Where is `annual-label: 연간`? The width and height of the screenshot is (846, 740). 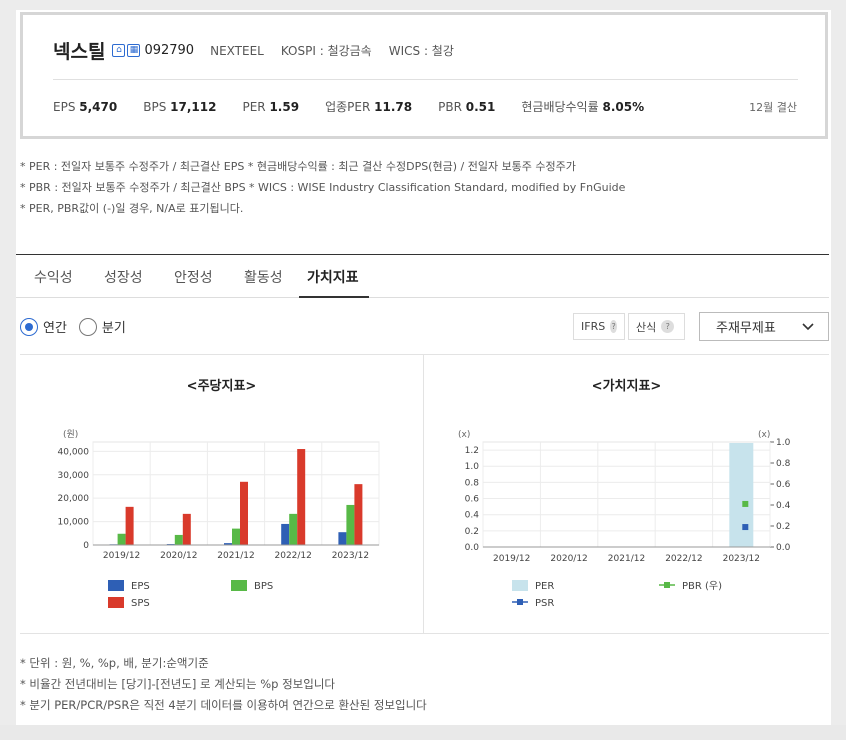 annual-label: 연간 is located at coordinates (55, 326).